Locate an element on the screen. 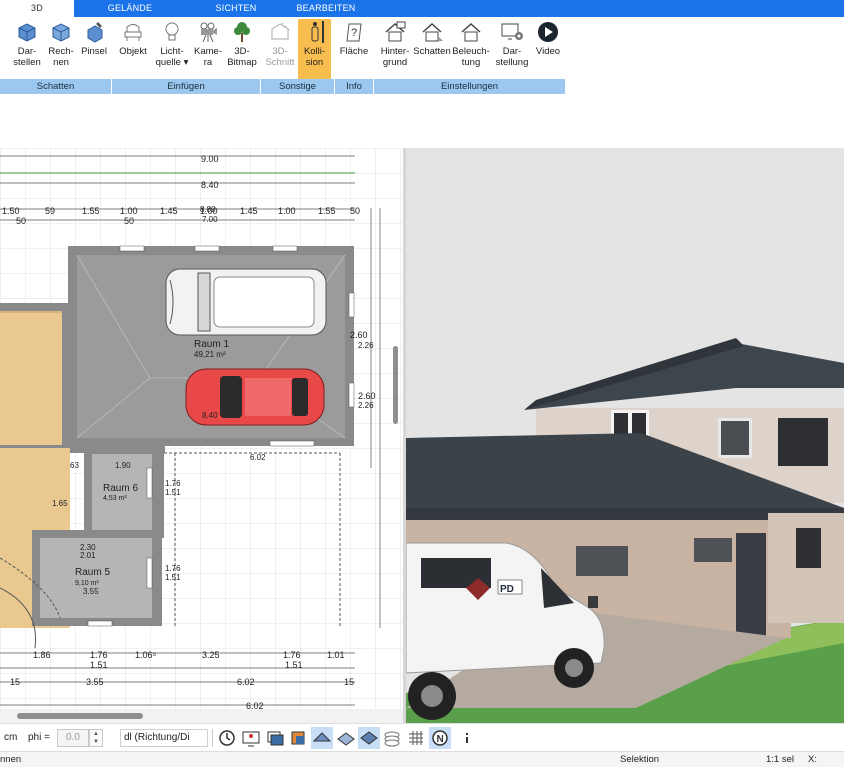  monitor-button is located at coordinates (251, 738).